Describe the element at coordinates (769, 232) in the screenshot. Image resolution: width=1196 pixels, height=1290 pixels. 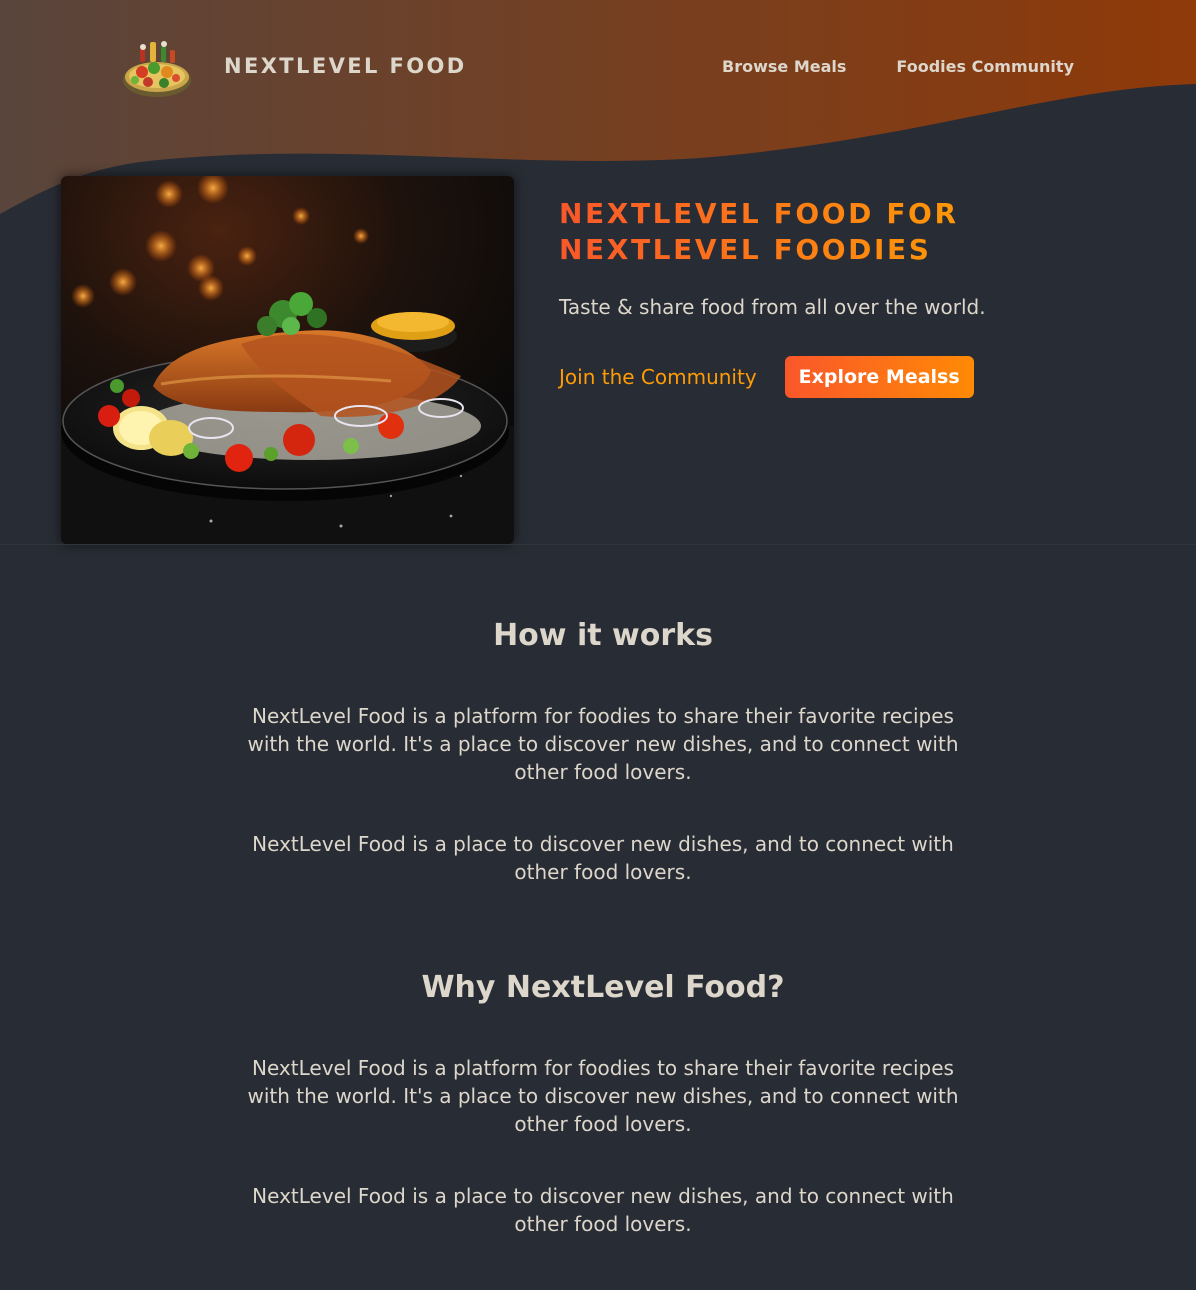
I see `hero-title: NextLevel Food for NextLevel Foodies` at that location.